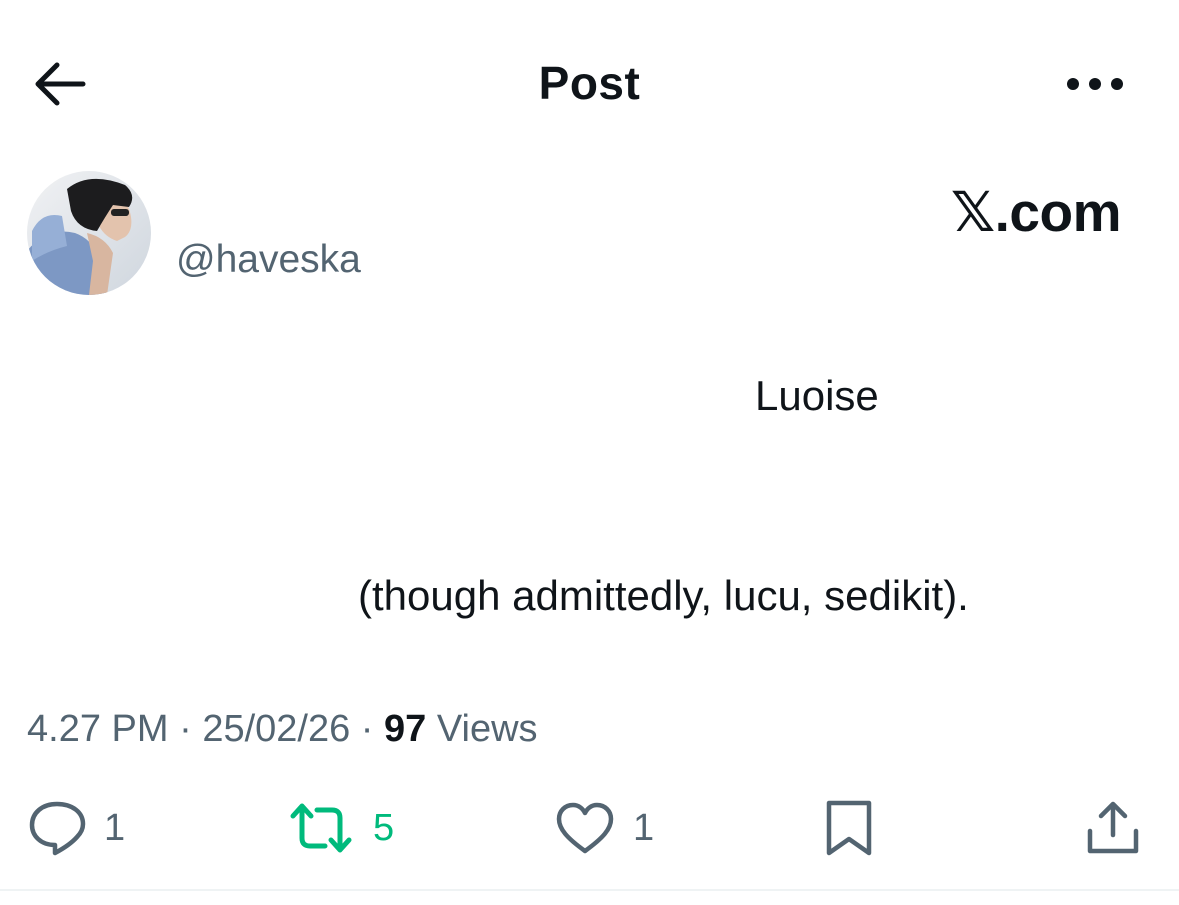 This screenshot has width=1179, height=905. I want to click on retweet-count: 5, so click(384, 827).